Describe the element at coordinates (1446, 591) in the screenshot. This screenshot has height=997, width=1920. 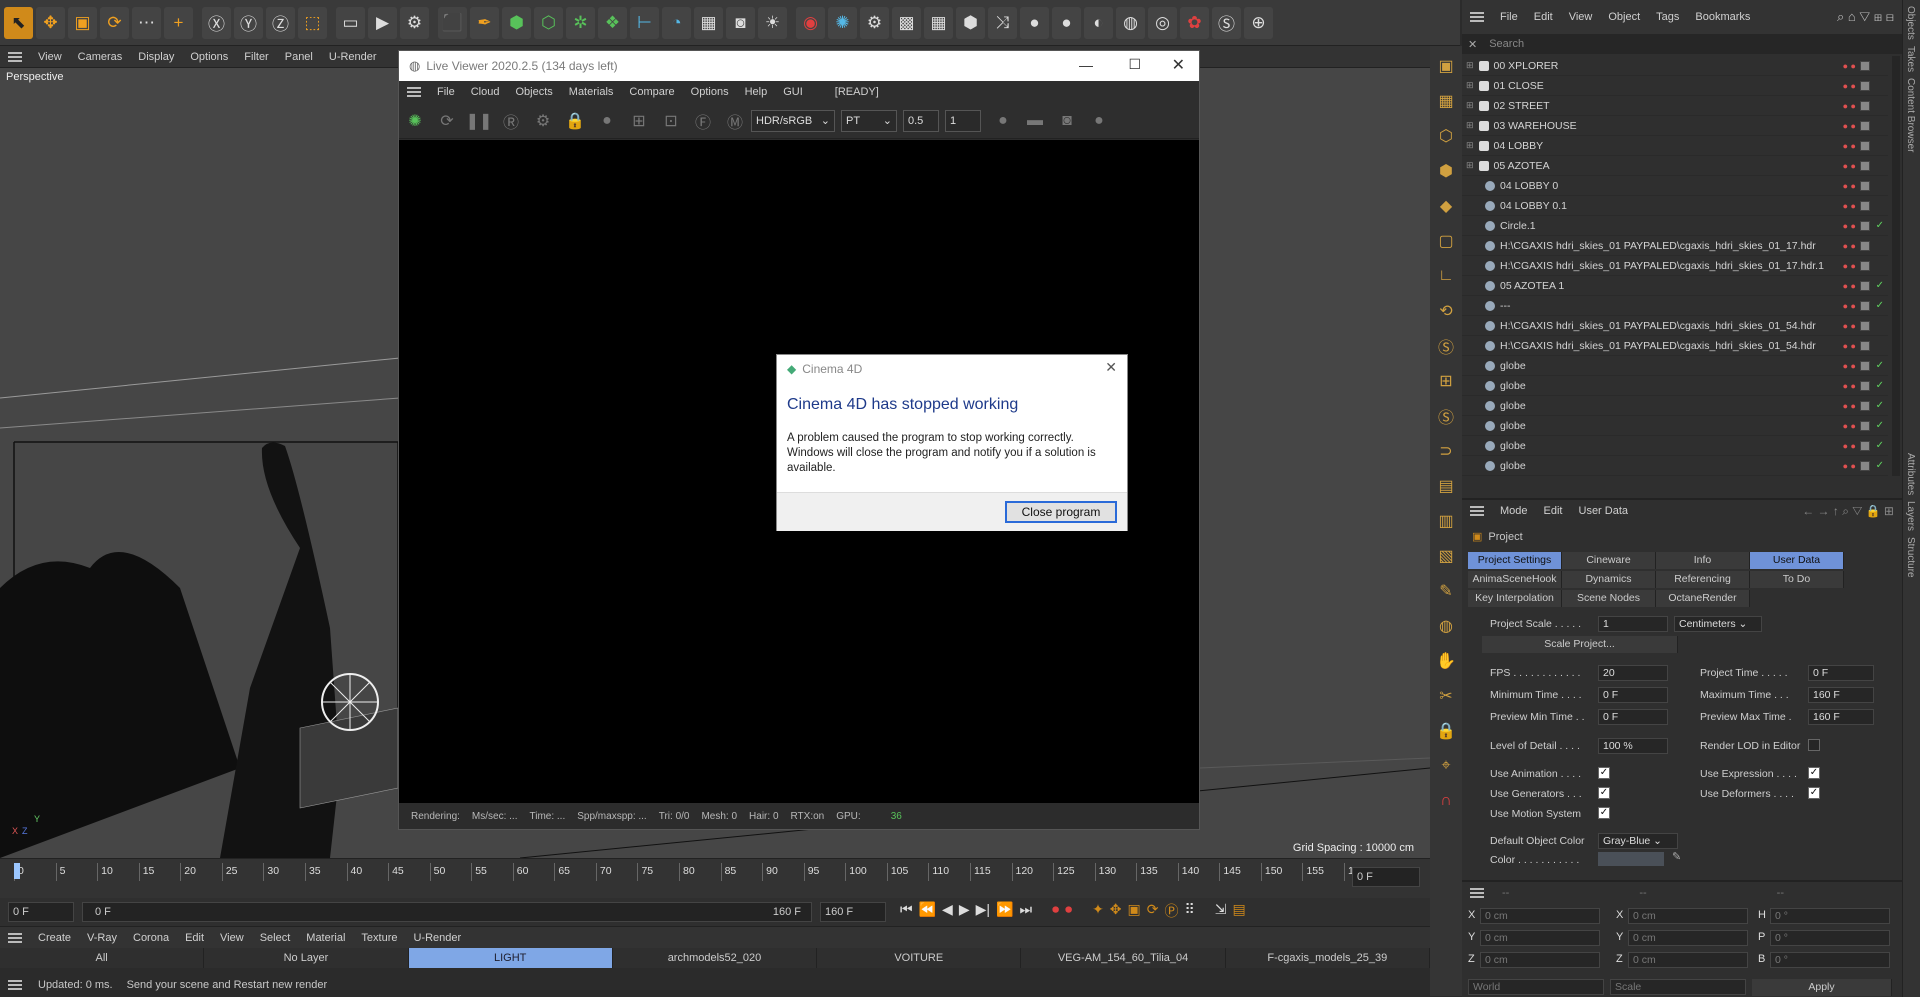
I see `sketch-tool-icon: ✎` at that location.